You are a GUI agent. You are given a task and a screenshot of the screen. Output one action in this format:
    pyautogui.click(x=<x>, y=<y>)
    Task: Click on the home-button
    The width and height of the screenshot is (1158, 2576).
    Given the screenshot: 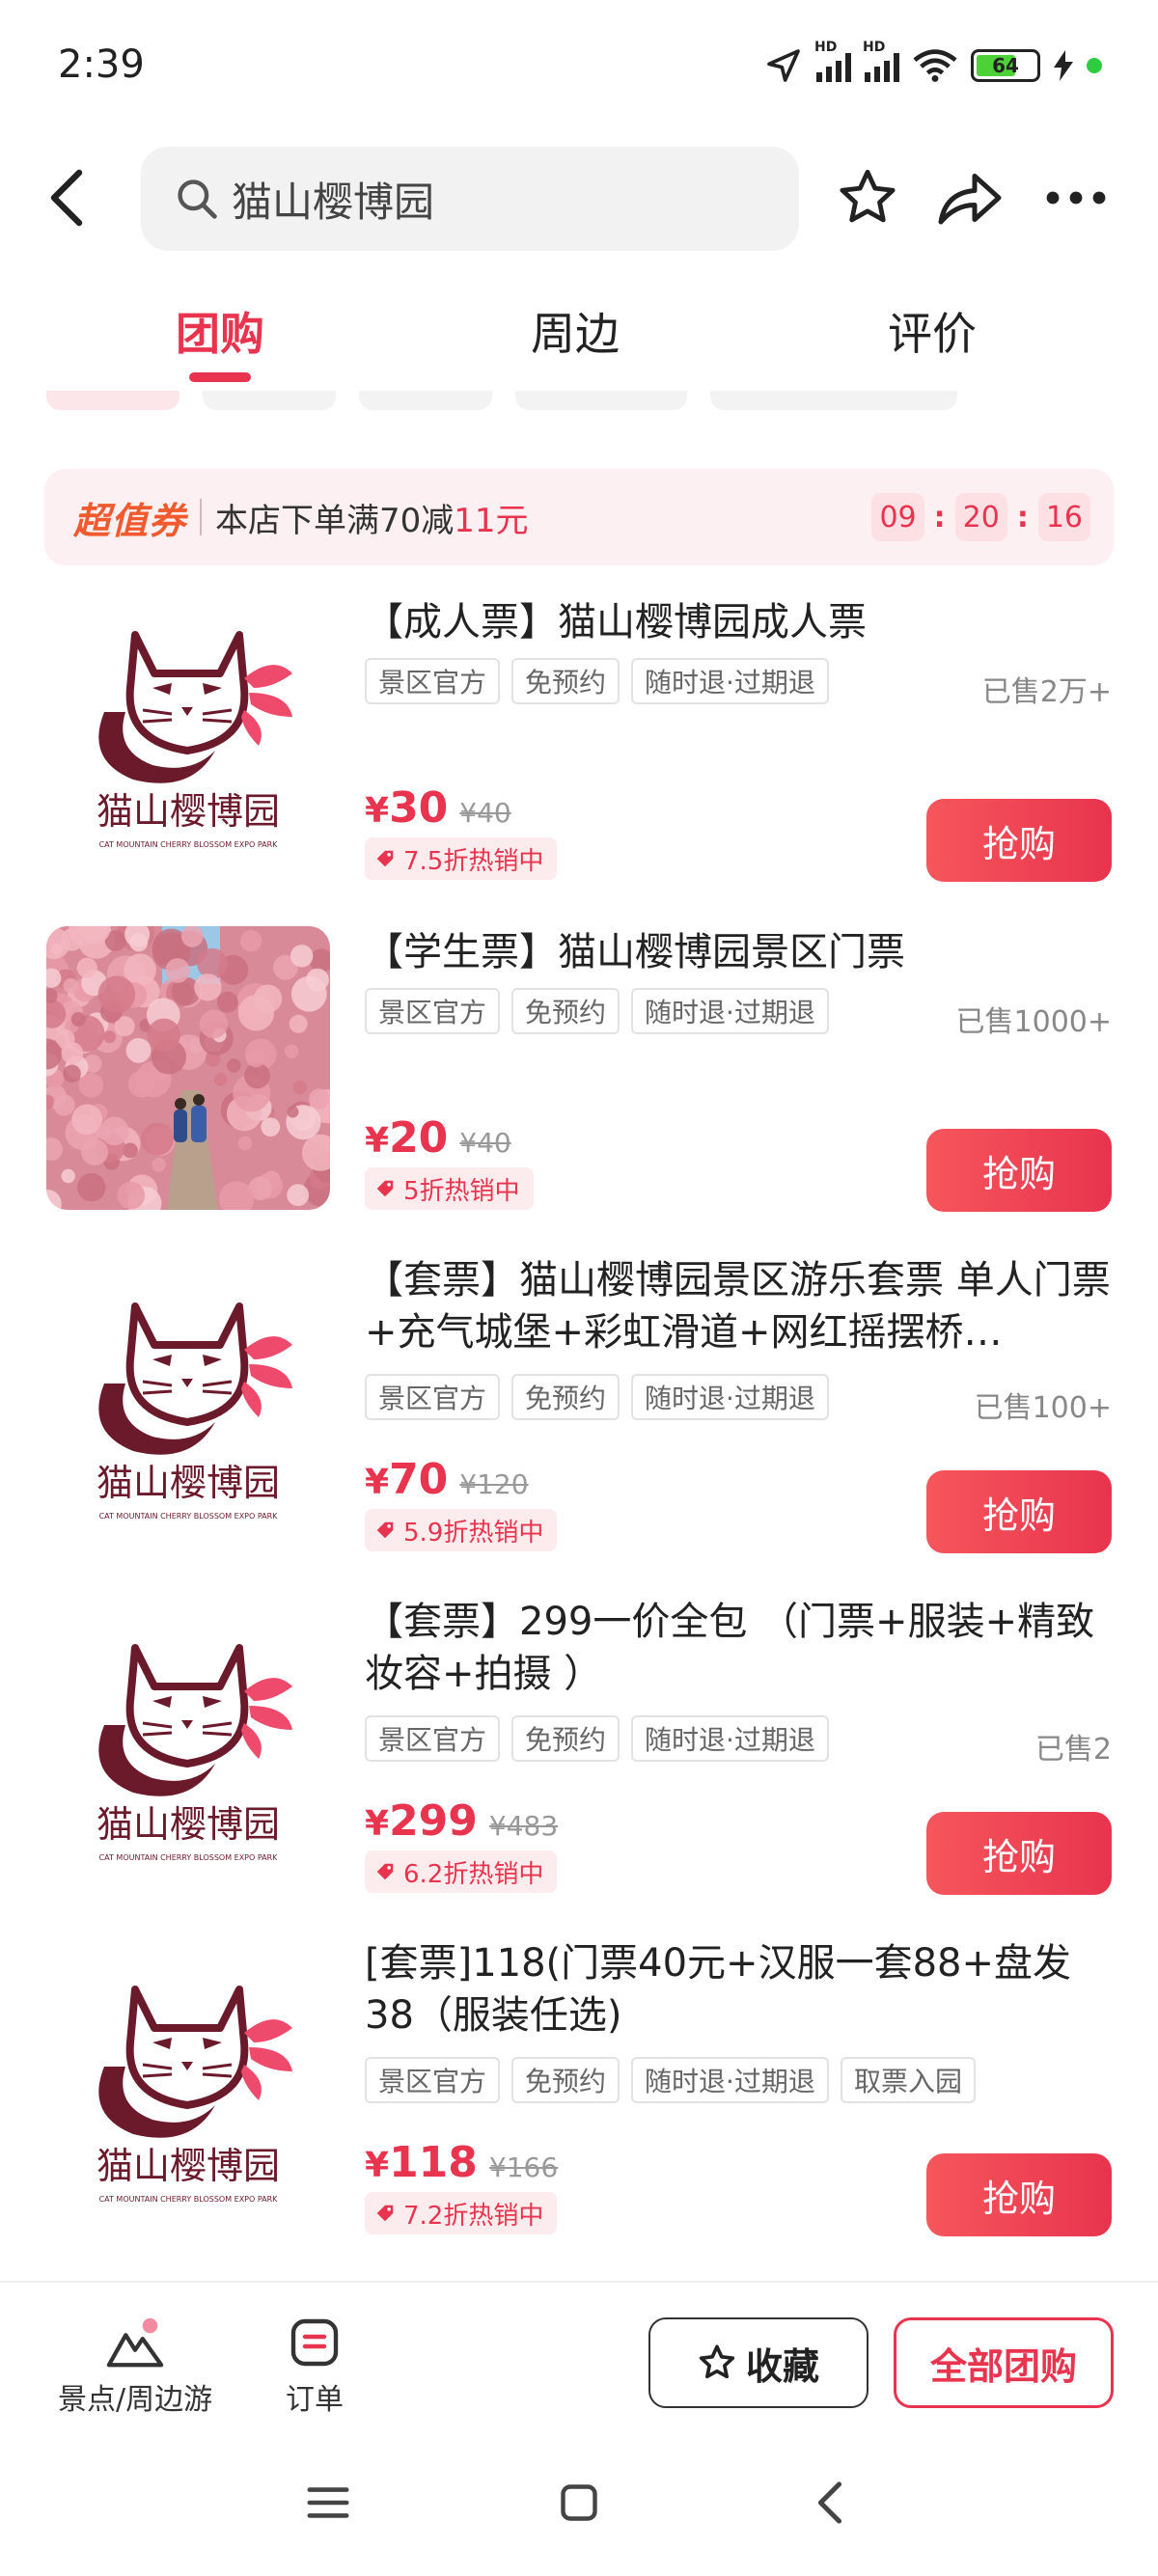 What is the action you would take?
    pyautogui.click(x=579, y=2503)
    